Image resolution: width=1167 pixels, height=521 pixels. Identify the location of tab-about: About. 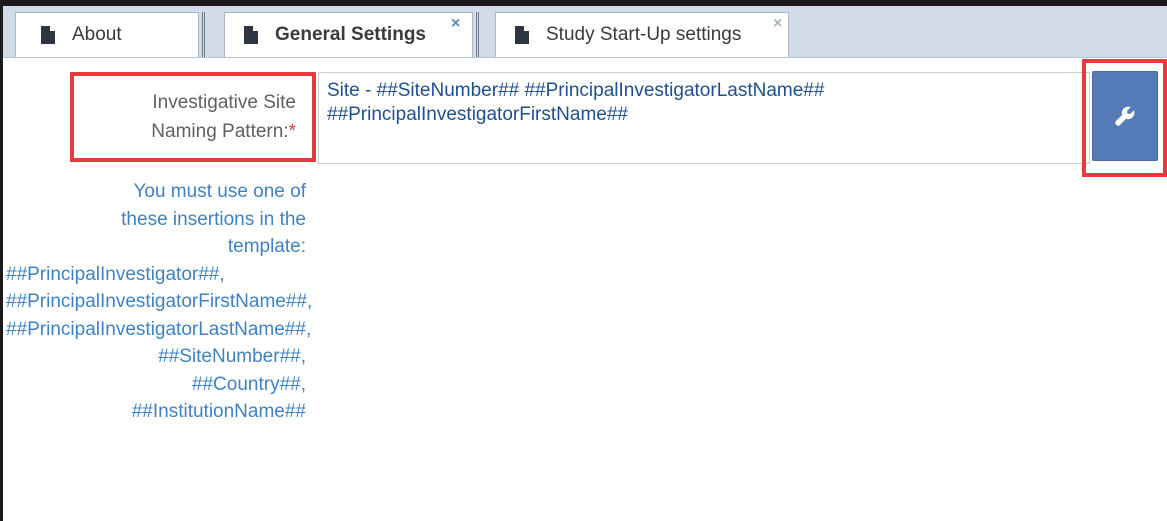
(107, 34).